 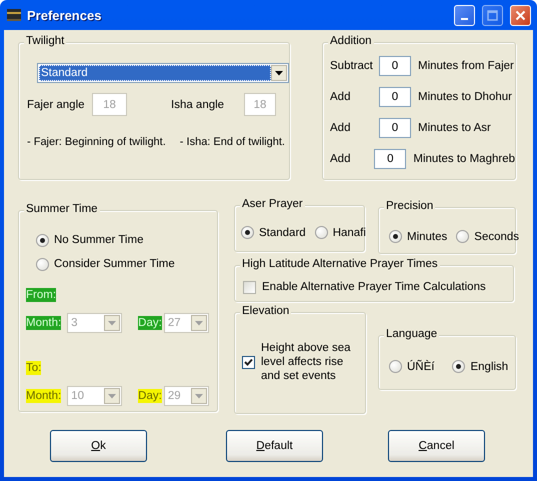 I want to click on dialog-button: Cancel, so click(x=436, y=446).